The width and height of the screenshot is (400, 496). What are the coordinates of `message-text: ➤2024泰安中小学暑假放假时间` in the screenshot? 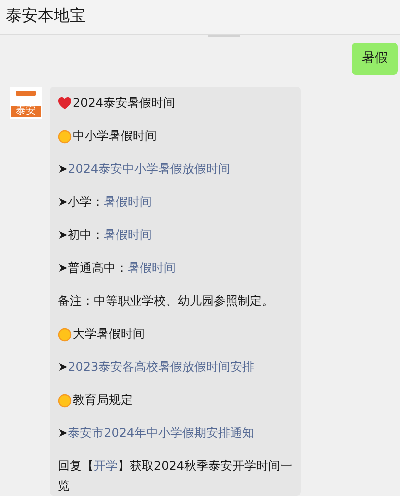 It's located at (144, 169).